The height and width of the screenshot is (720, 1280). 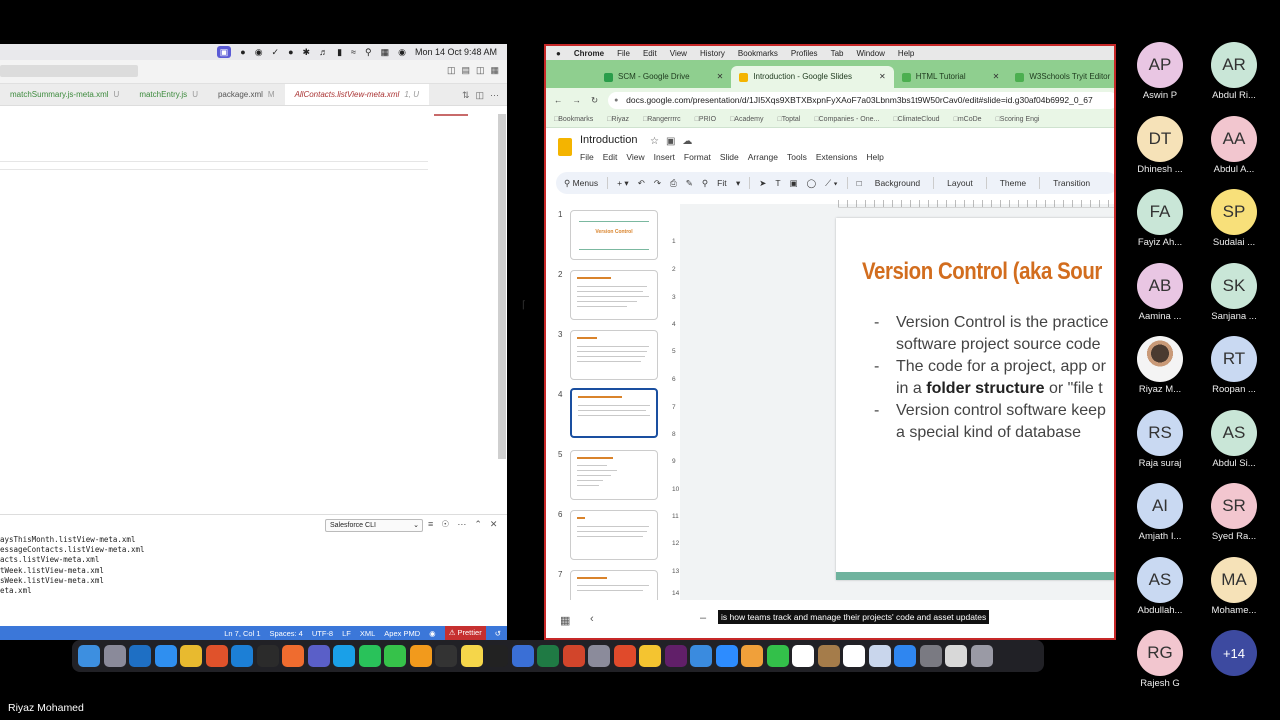 What do you see at coordinates (64, 94) in the screenshot?
I see `editor-tab: matchSummary.js-meta.xml U` at bounding box center [64, 94].